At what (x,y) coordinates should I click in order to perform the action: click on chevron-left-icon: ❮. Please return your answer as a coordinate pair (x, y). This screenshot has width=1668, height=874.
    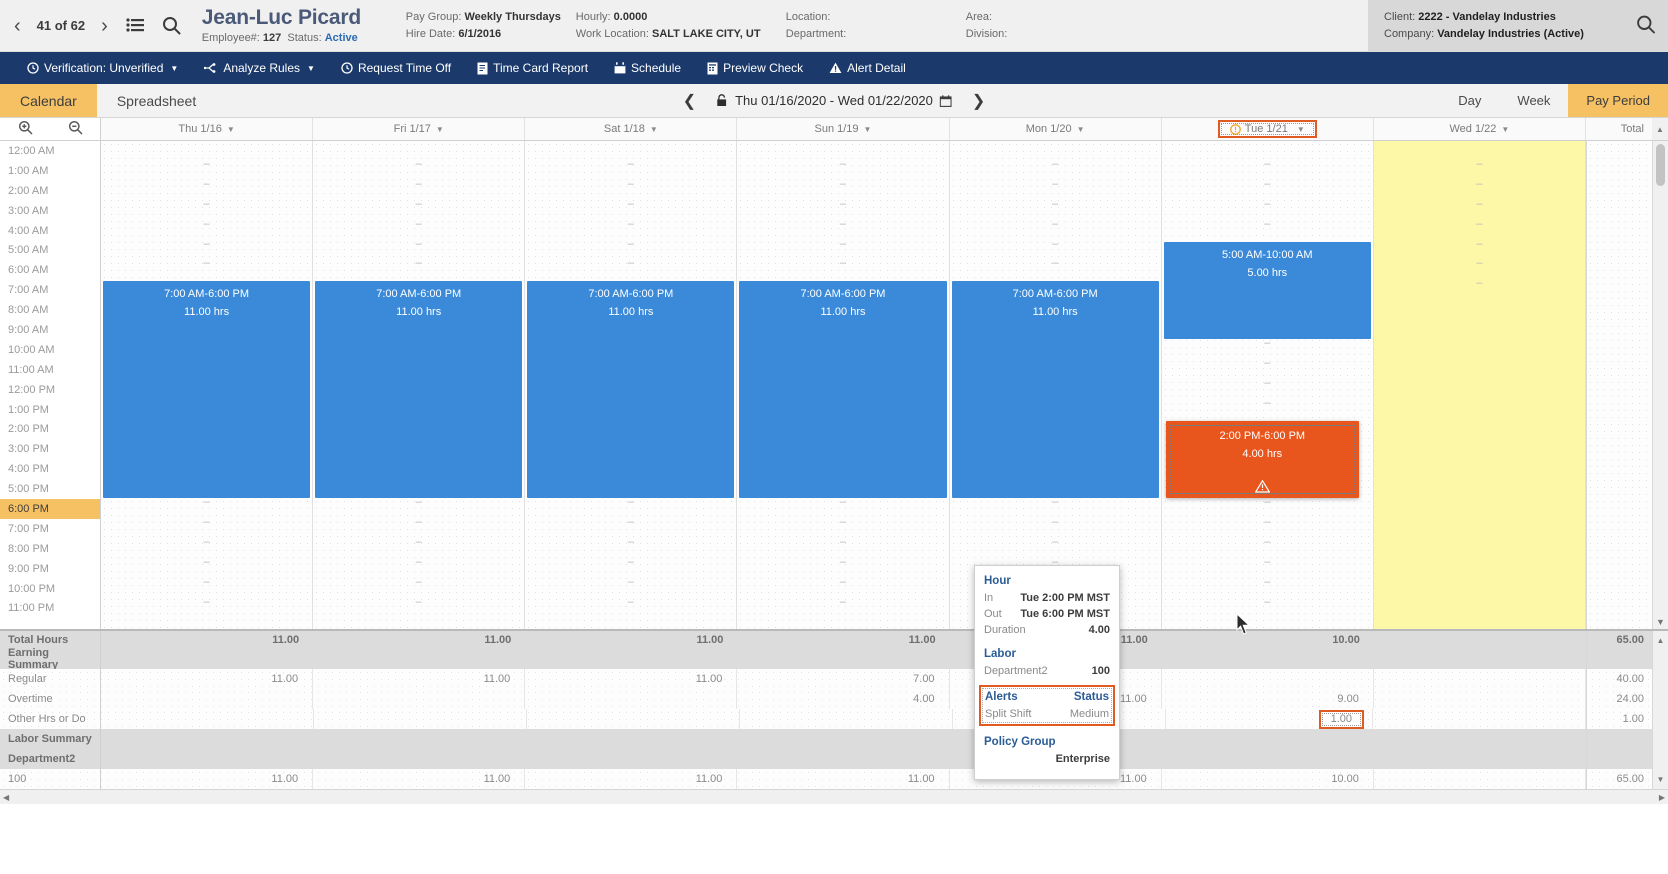
    Looking at the image, I should click on (689, 101).